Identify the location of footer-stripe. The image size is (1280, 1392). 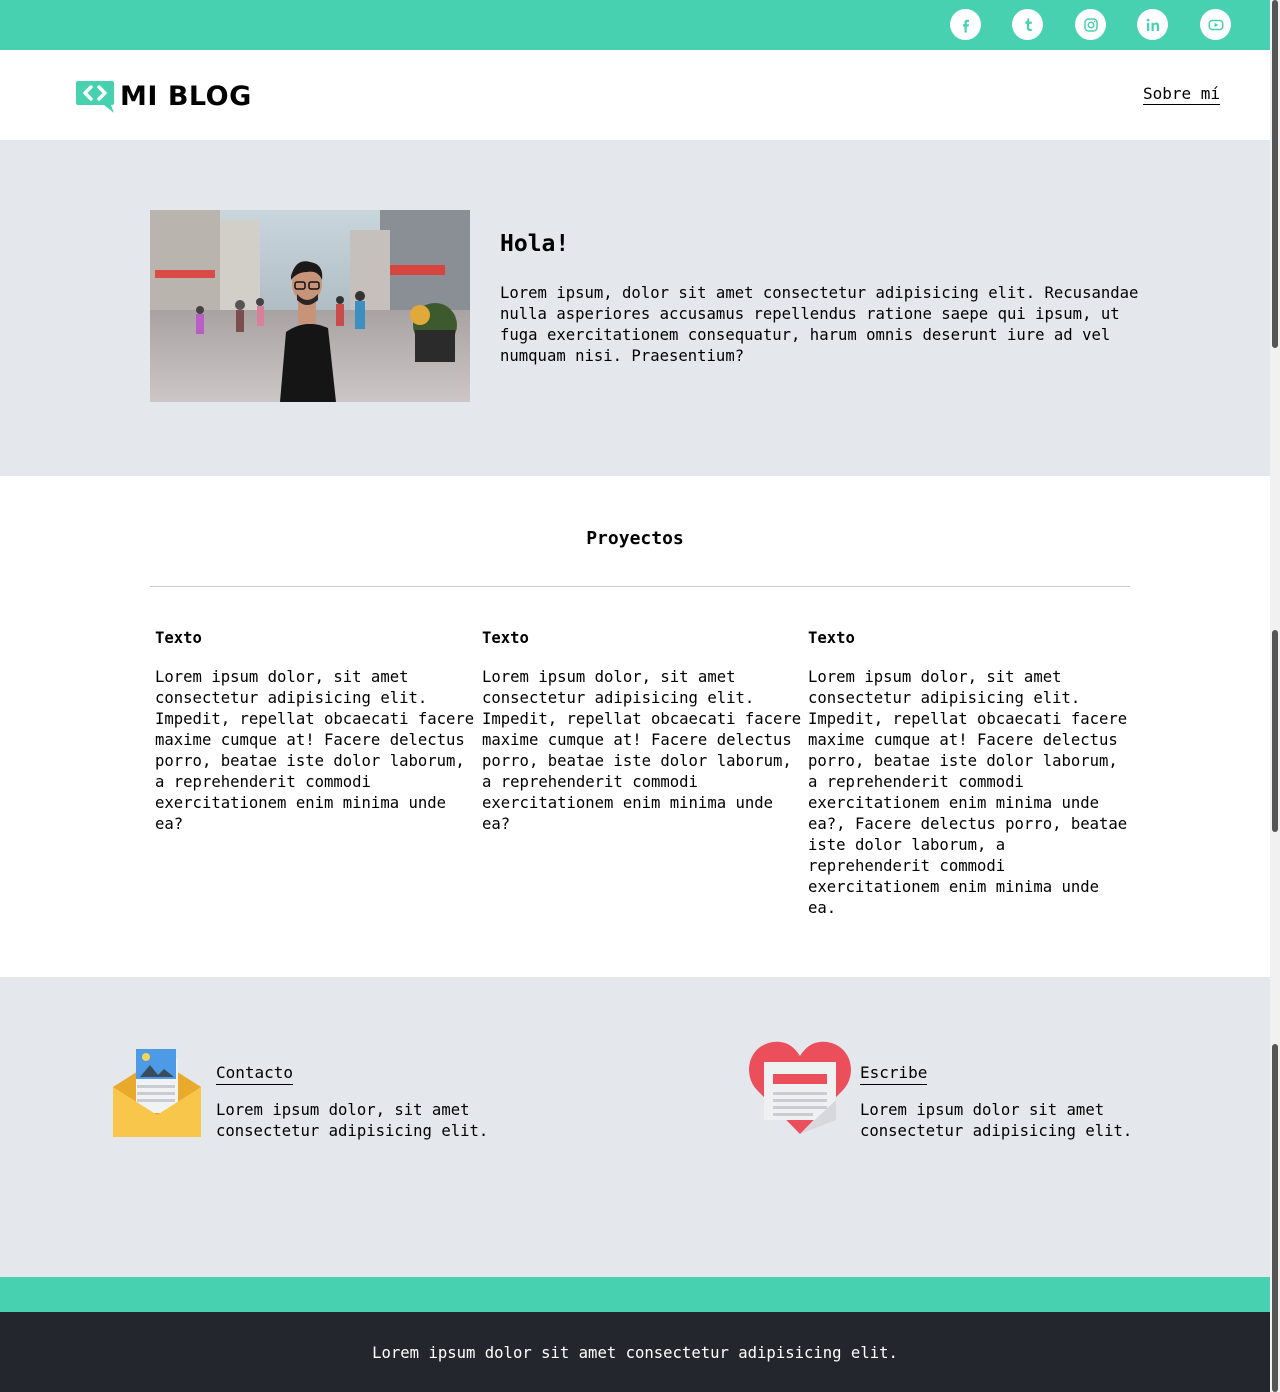
(635, 1294).